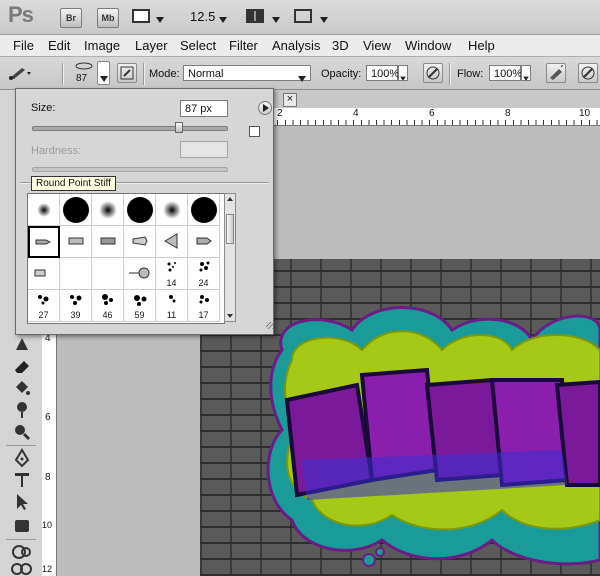  What do you see at coordinates (103, 73) in the screenshot?
I see `brush-picker-dropdown` at bounding box center [103, 73].